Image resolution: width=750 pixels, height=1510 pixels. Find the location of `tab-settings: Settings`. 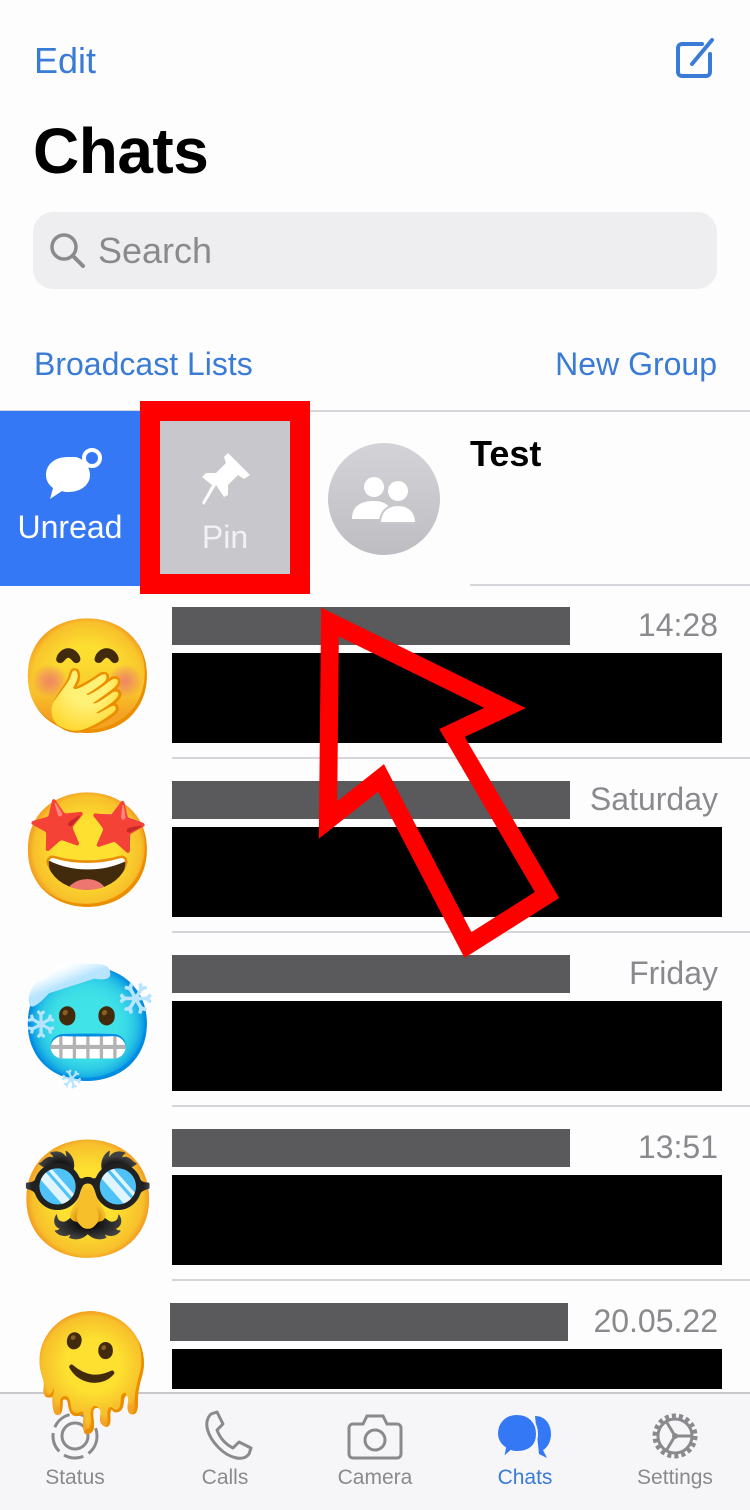

tab-settings: Settings is located at coordinates (675, 1452).